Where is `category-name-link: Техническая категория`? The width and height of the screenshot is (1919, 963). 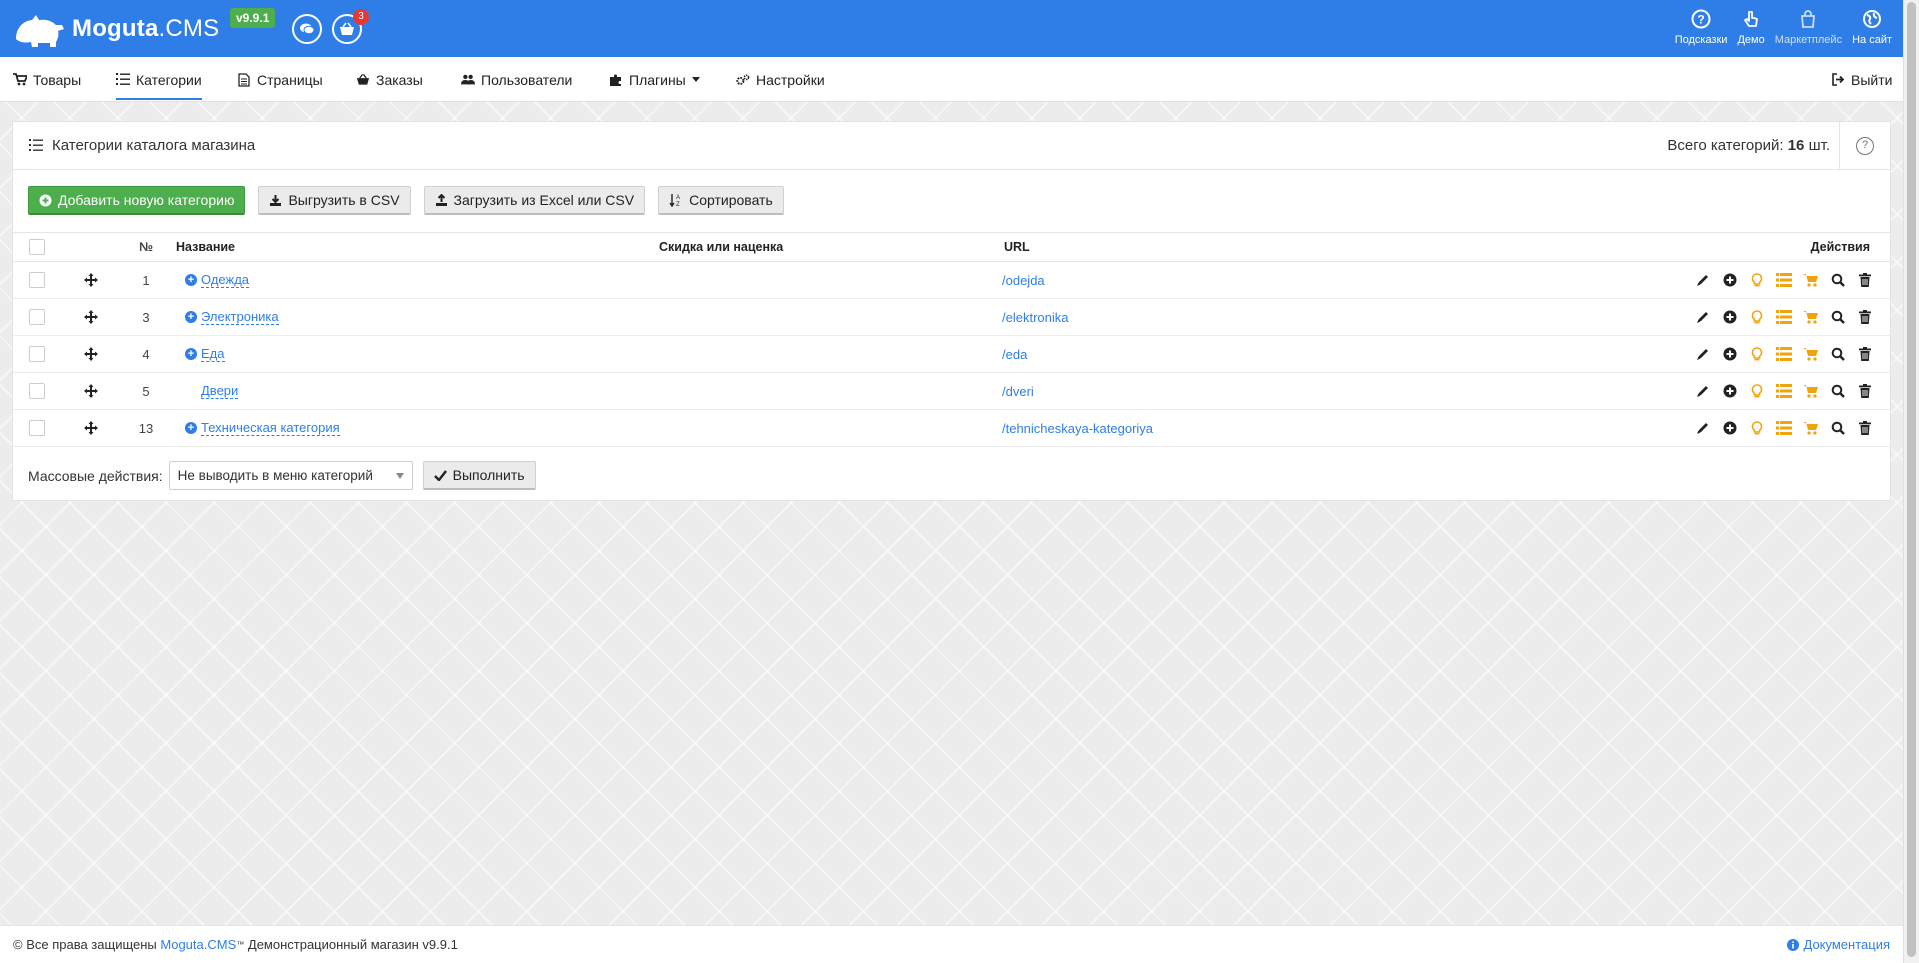 category-name-link: Техническая категория is located at coordinates (270, 428).